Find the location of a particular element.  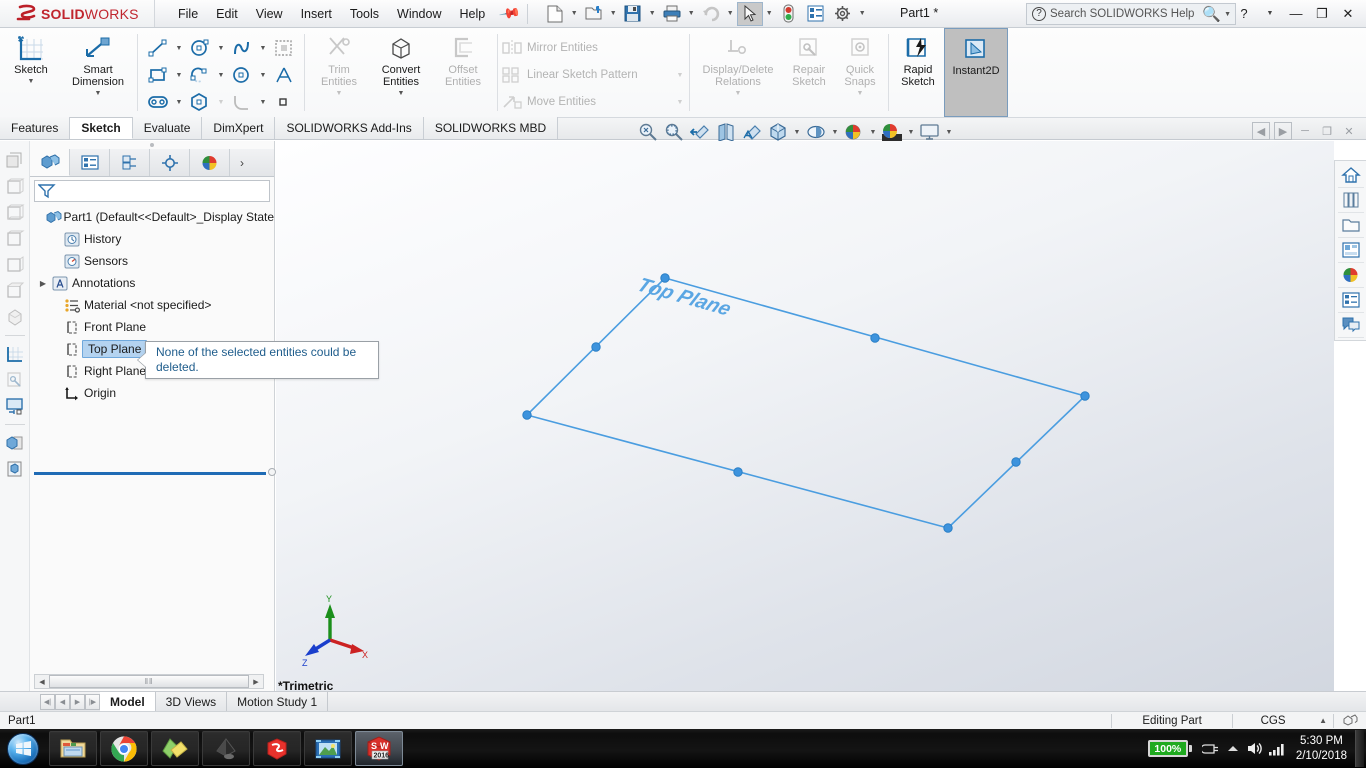

doc-next-button: ▶ is located at coordinates (1283, 131).